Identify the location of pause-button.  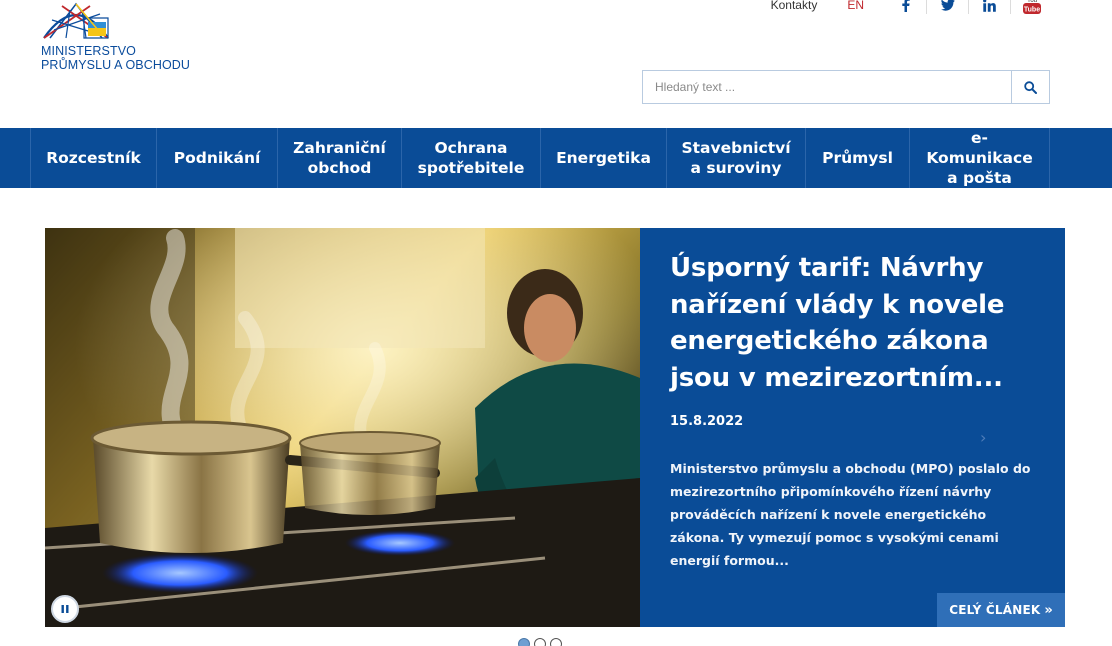
(65, 609).